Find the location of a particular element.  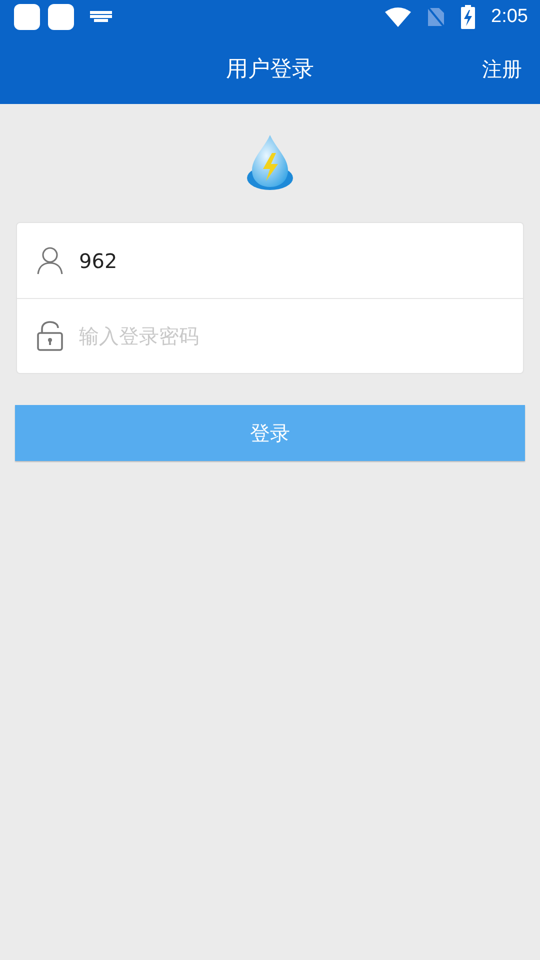

username-field: 962 is located at coordinates (291, 261).